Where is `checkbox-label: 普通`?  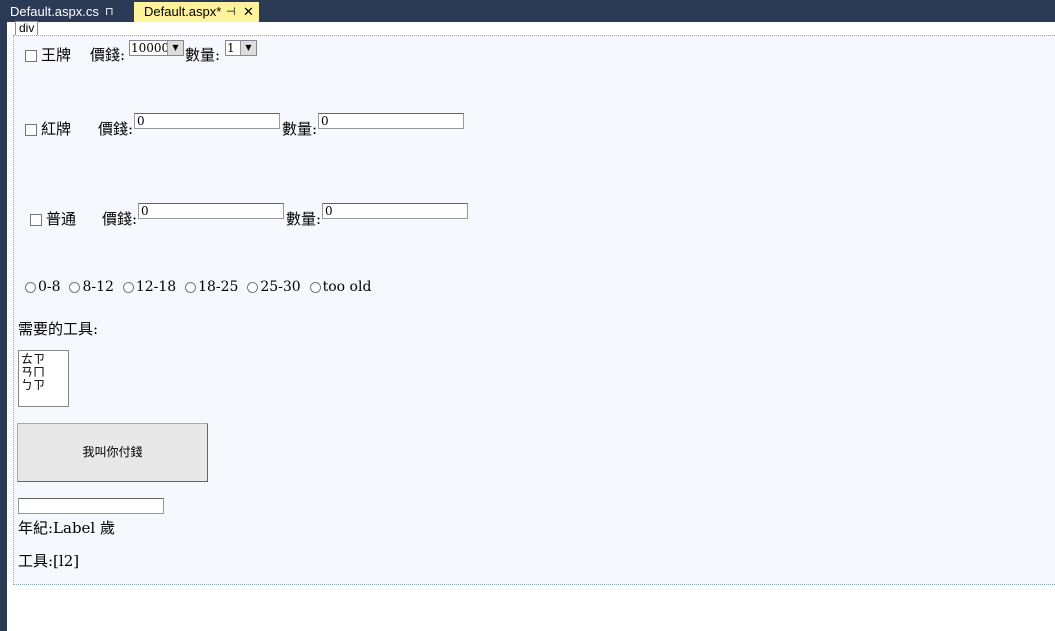 checkbox-label: 普通 is located at coordinates (61, 219).